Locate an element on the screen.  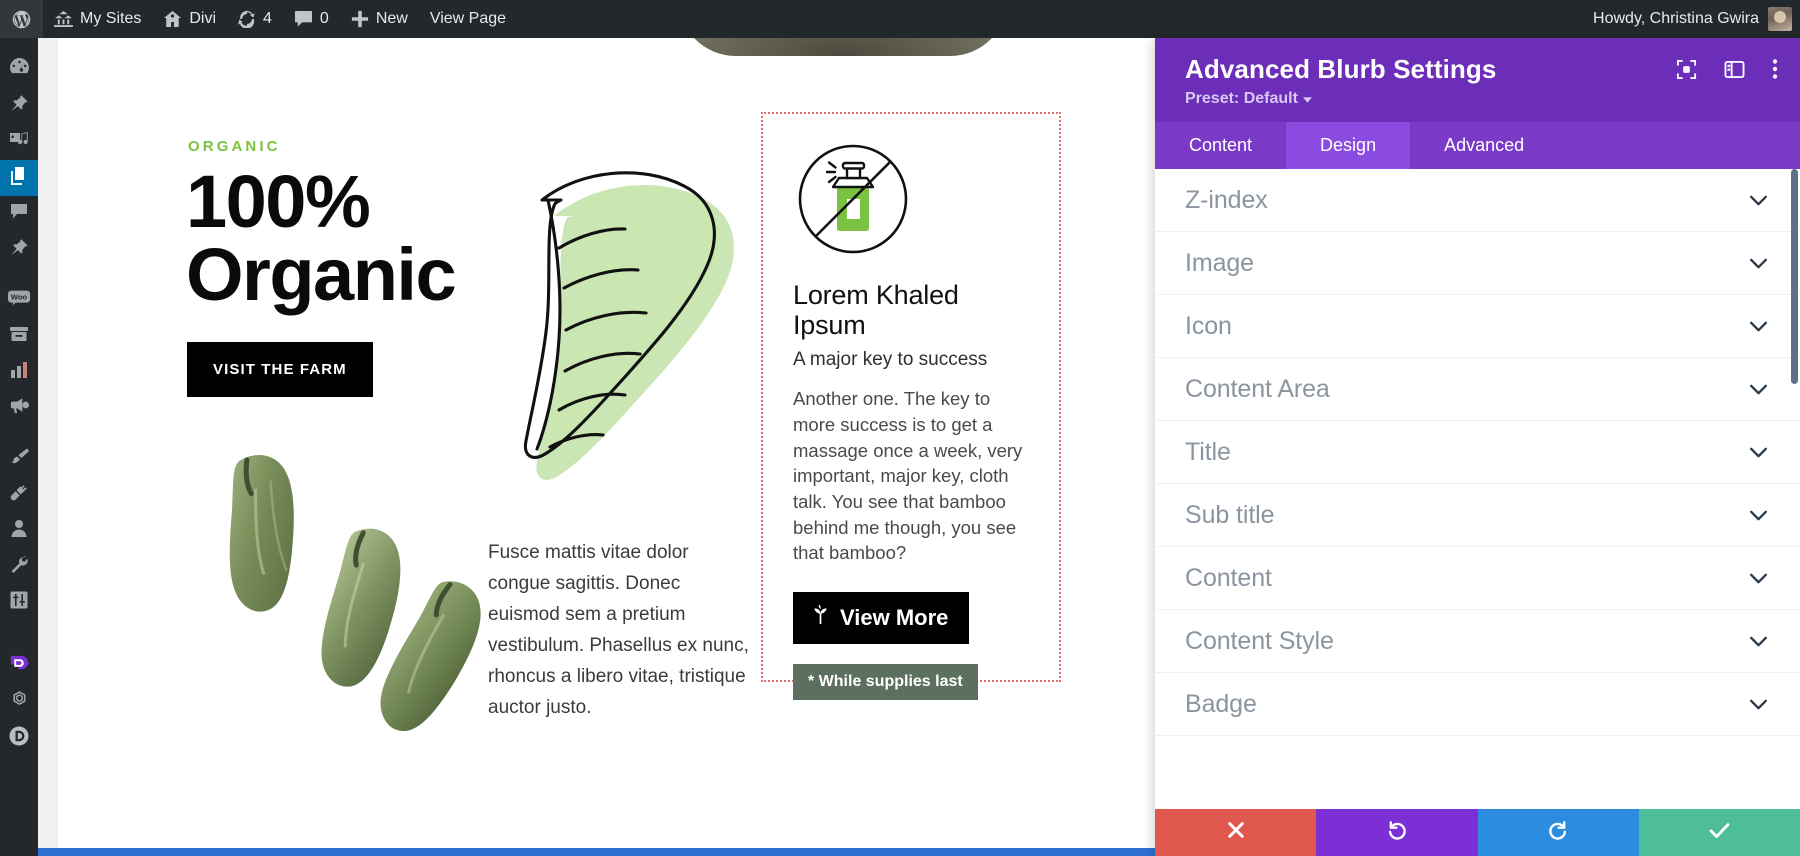
accordion-image: Image is located at coordinates (1477, 263).